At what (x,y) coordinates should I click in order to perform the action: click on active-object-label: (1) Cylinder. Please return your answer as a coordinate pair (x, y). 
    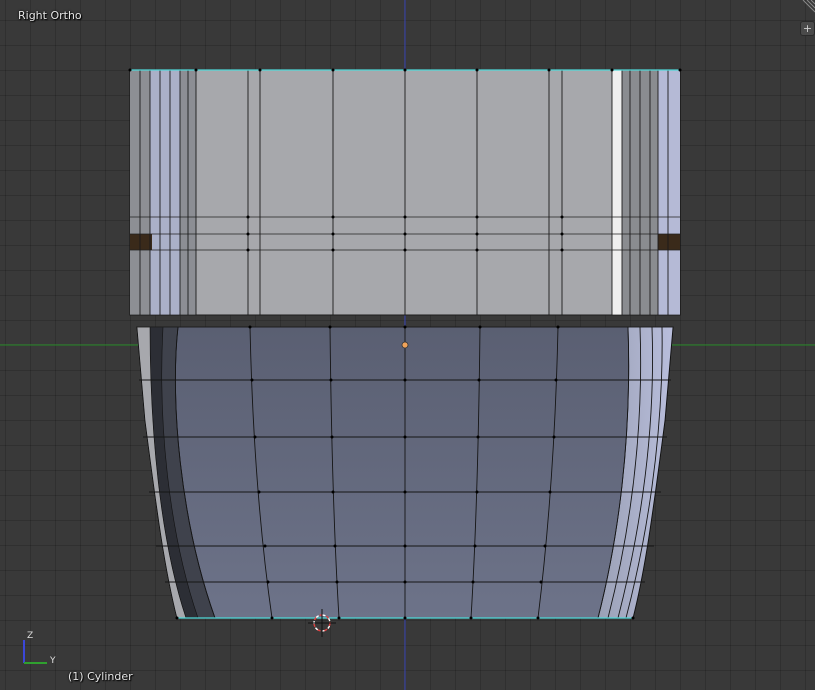
    Looking at the image, I should click on (100, 676).